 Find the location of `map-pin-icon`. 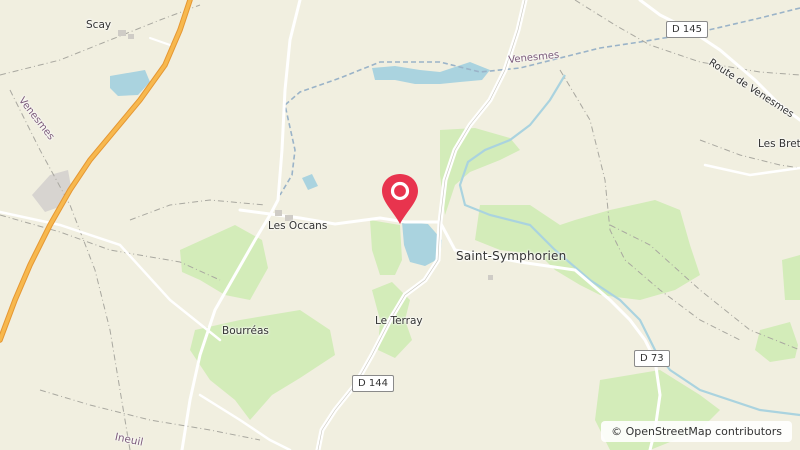

map-pin-icon is located at coordinates (400, 199).